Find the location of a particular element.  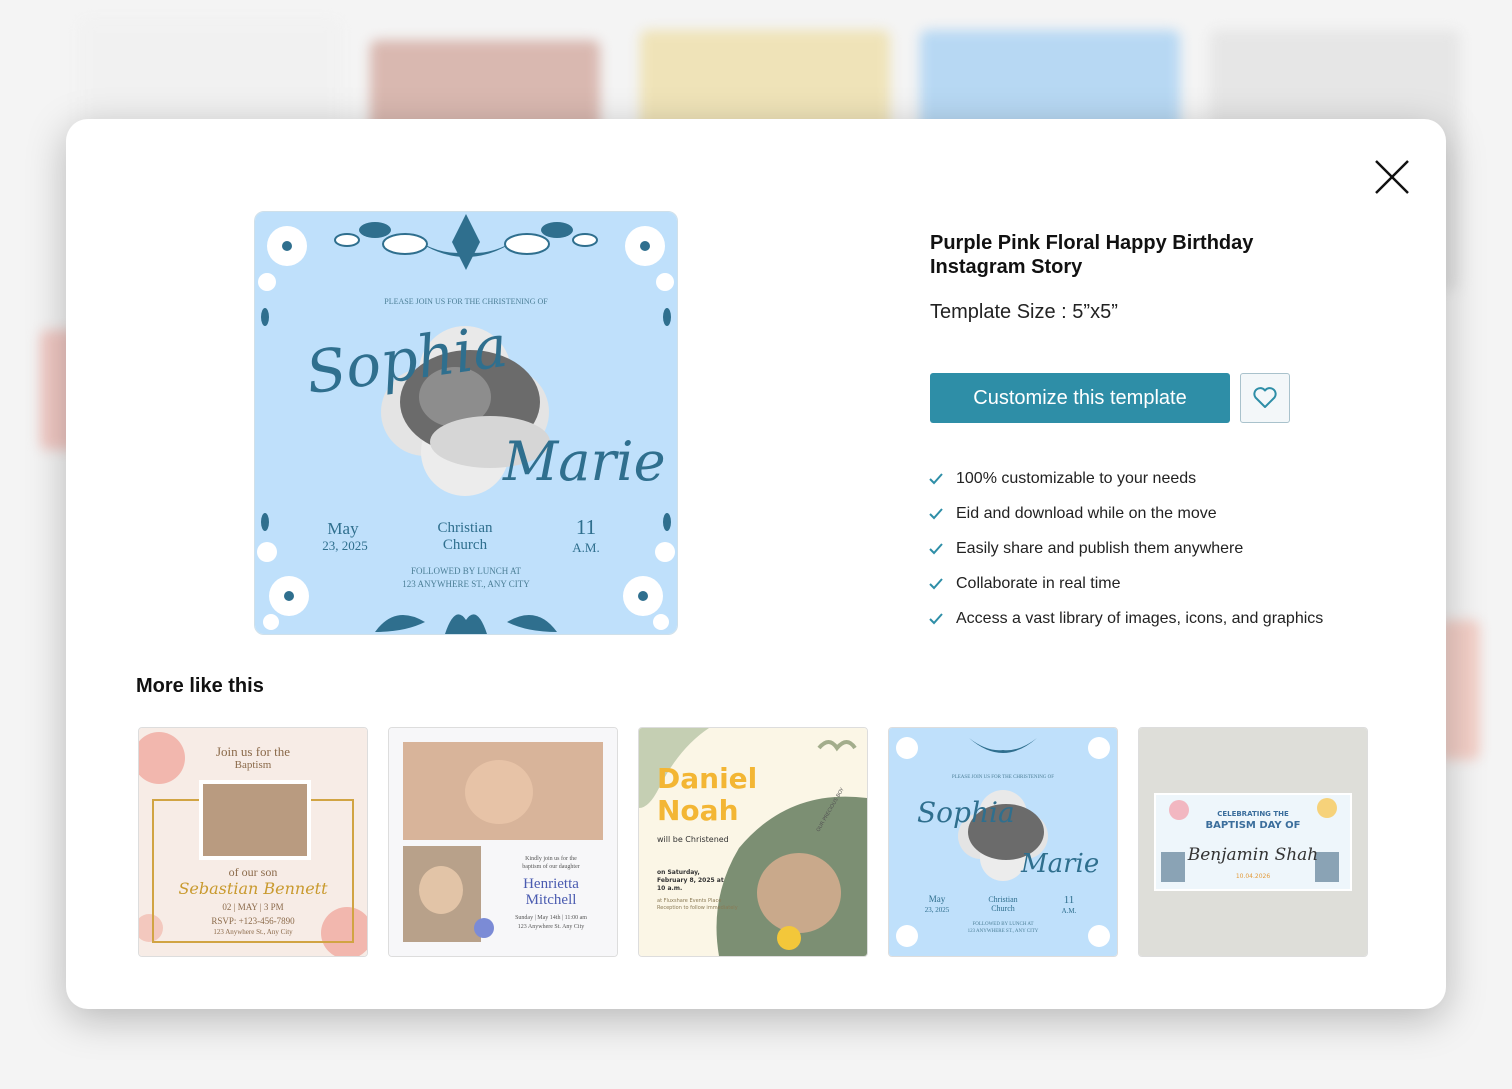

preview-venue-2: Church is located at coordinates (465, 545).